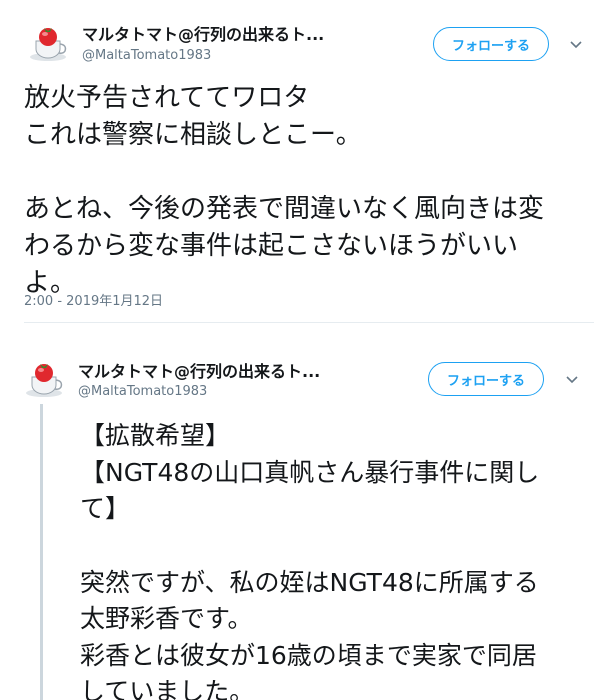  Describe the element at coordinates (309, 322) in the screenshot. I see `divider` at that location.